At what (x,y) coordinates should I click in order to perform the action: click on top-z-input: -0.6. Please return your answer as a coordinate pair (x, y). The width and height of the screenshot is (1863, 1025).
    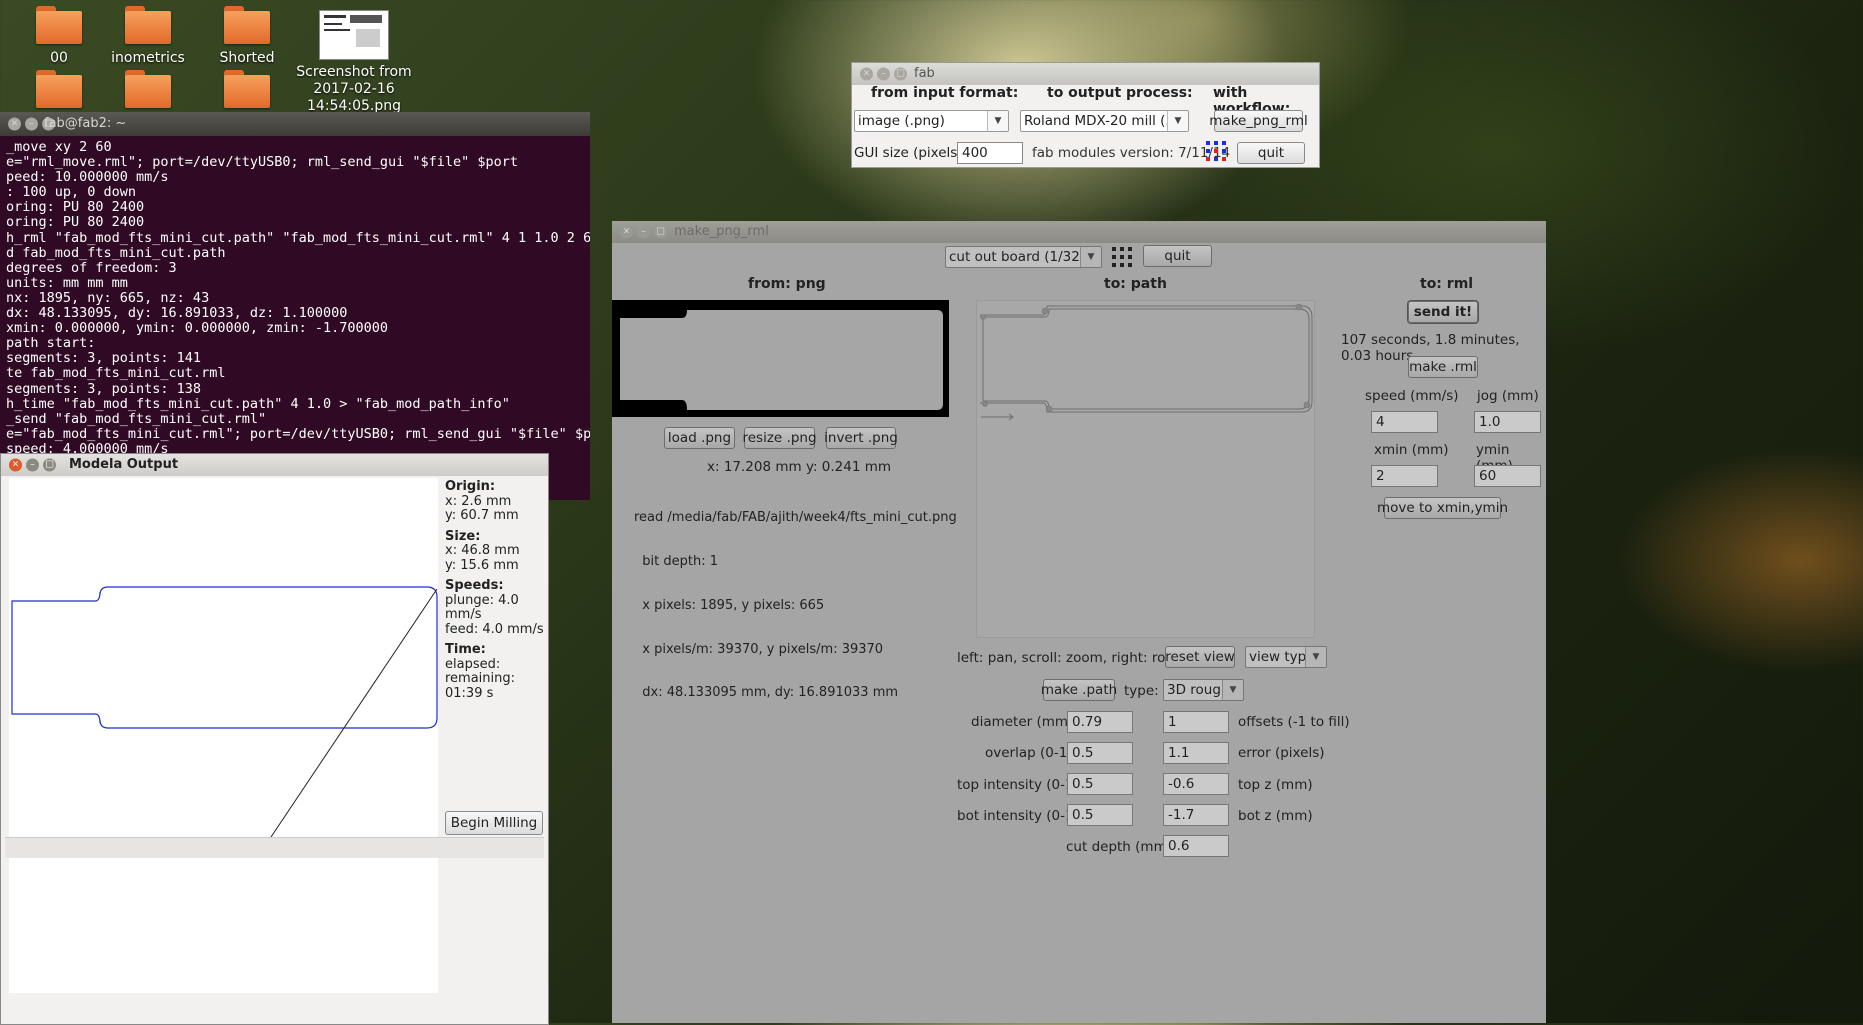
    Looking at the image, I should click on (1196, 784).